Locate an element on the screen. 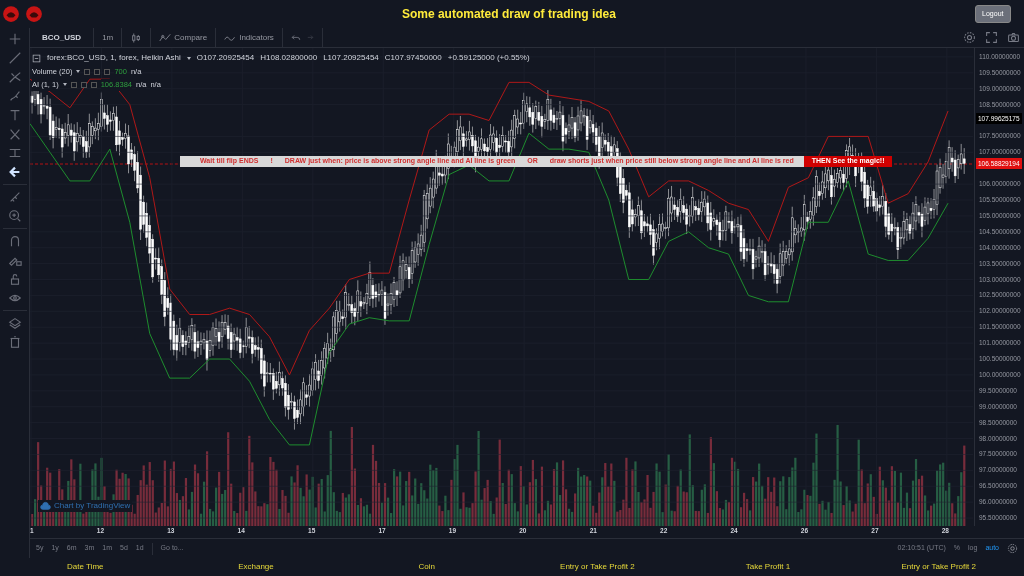  undo-icon is located at coordinates (295, 37).